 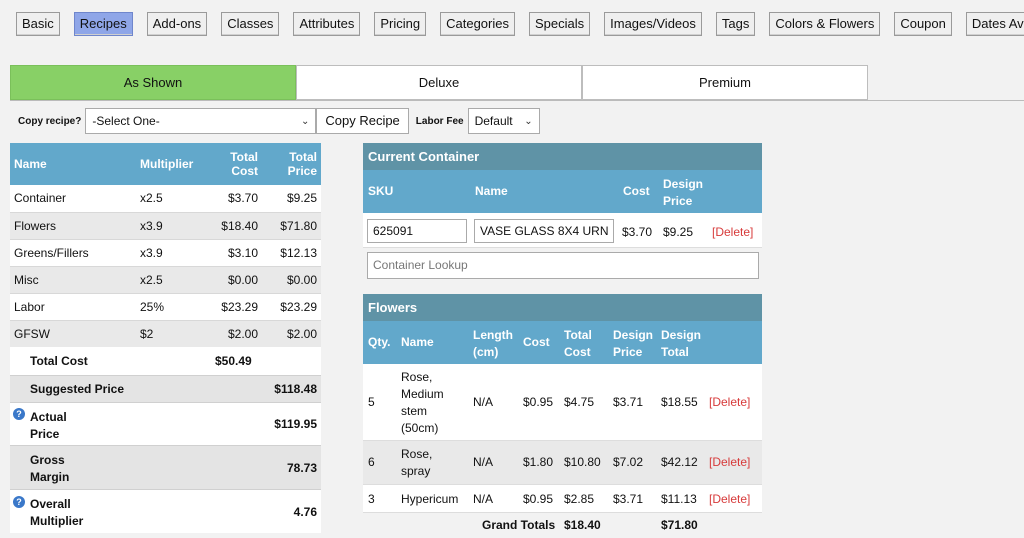 What do you see at coordinates (562, 191) in the screenshot?
I see `container-header-row: SKU Name Cost Design Price` at bounding box center [562, 191].